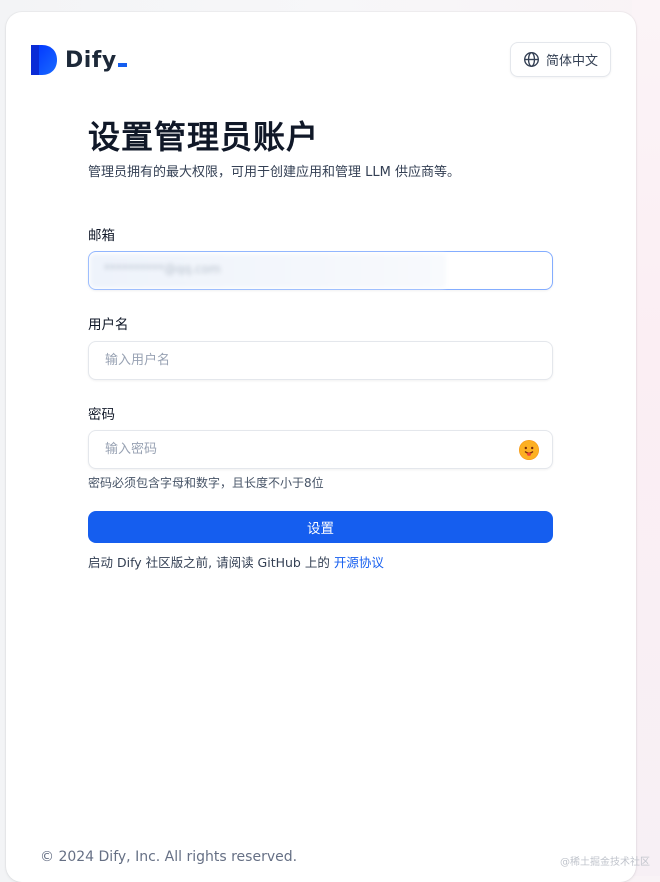  I want to click on dify-logo: Dify, so click(79, 60).